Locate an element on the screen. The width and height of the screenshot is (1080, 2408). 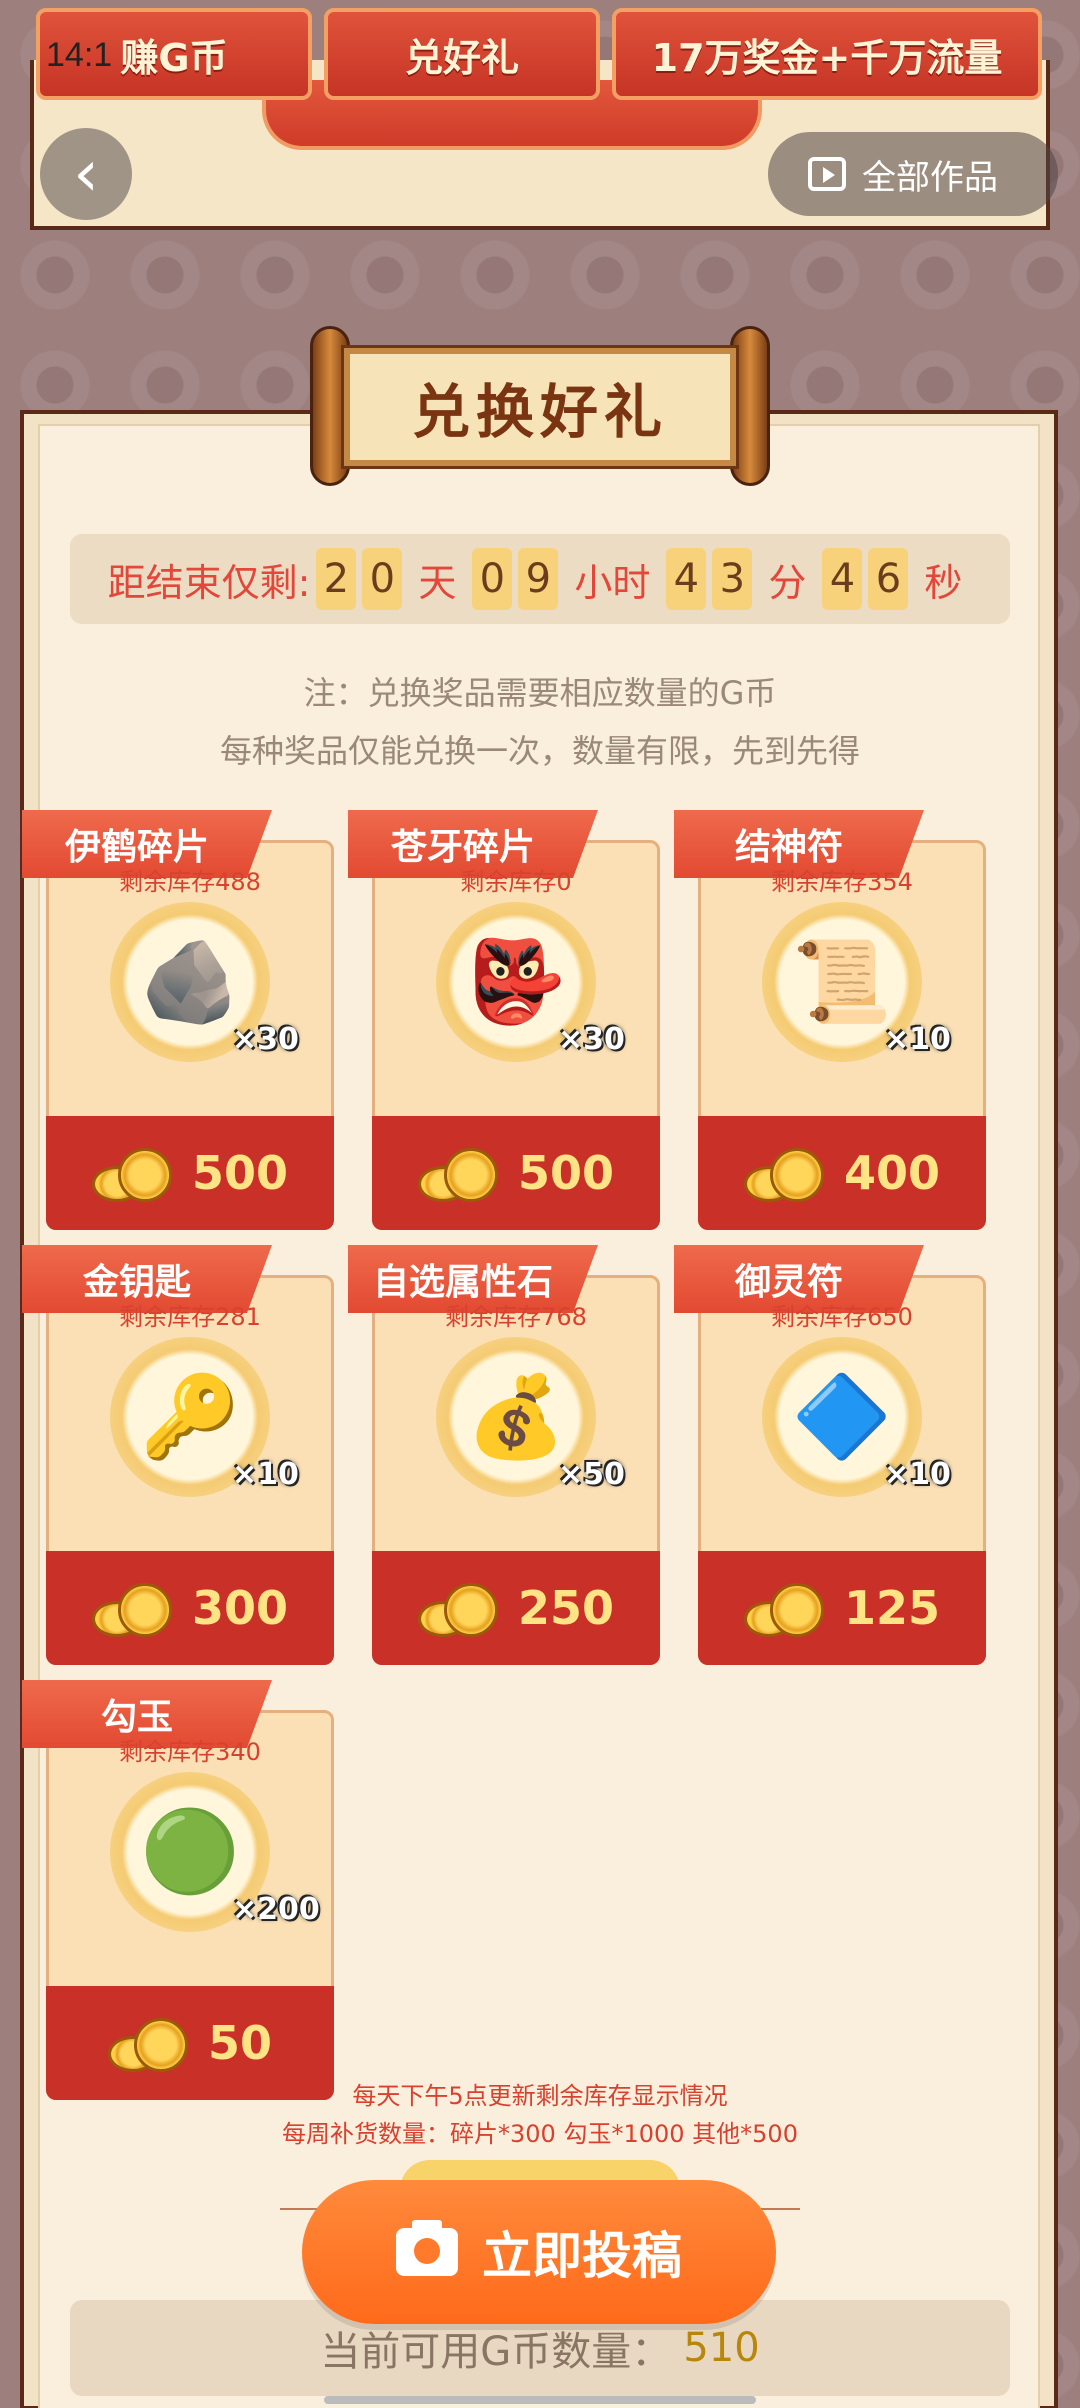
prize-price-button: 300 is located at coordinates (190, 1608).